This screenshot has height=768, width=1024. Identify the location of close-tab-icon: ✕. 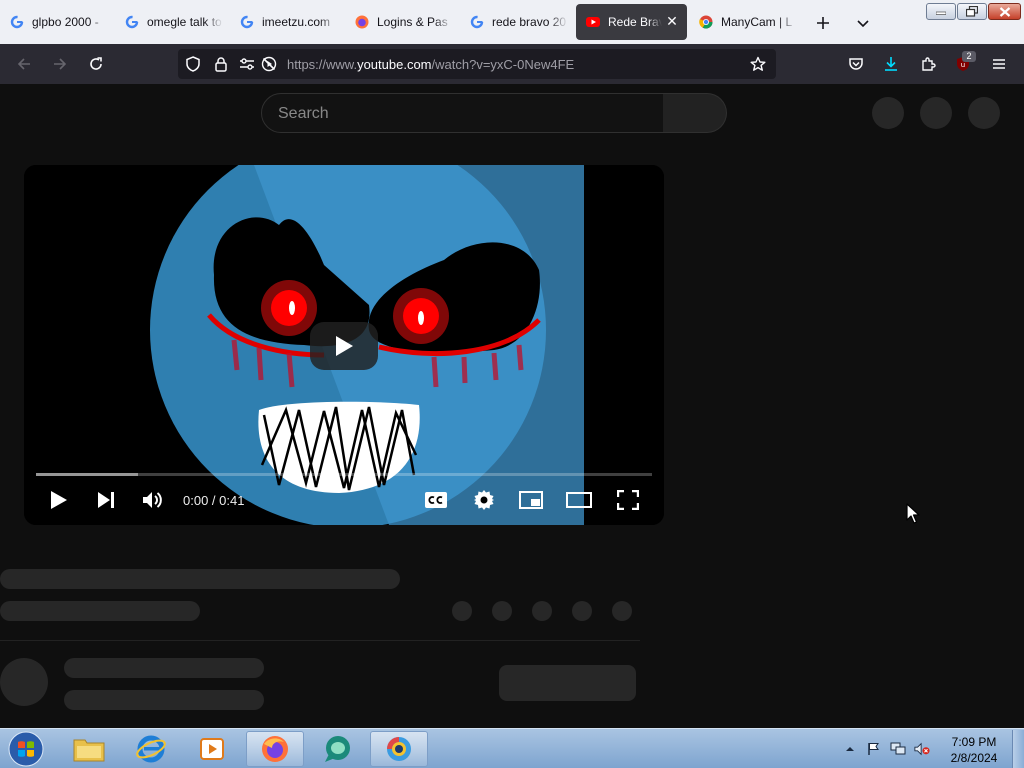
(672, 21).